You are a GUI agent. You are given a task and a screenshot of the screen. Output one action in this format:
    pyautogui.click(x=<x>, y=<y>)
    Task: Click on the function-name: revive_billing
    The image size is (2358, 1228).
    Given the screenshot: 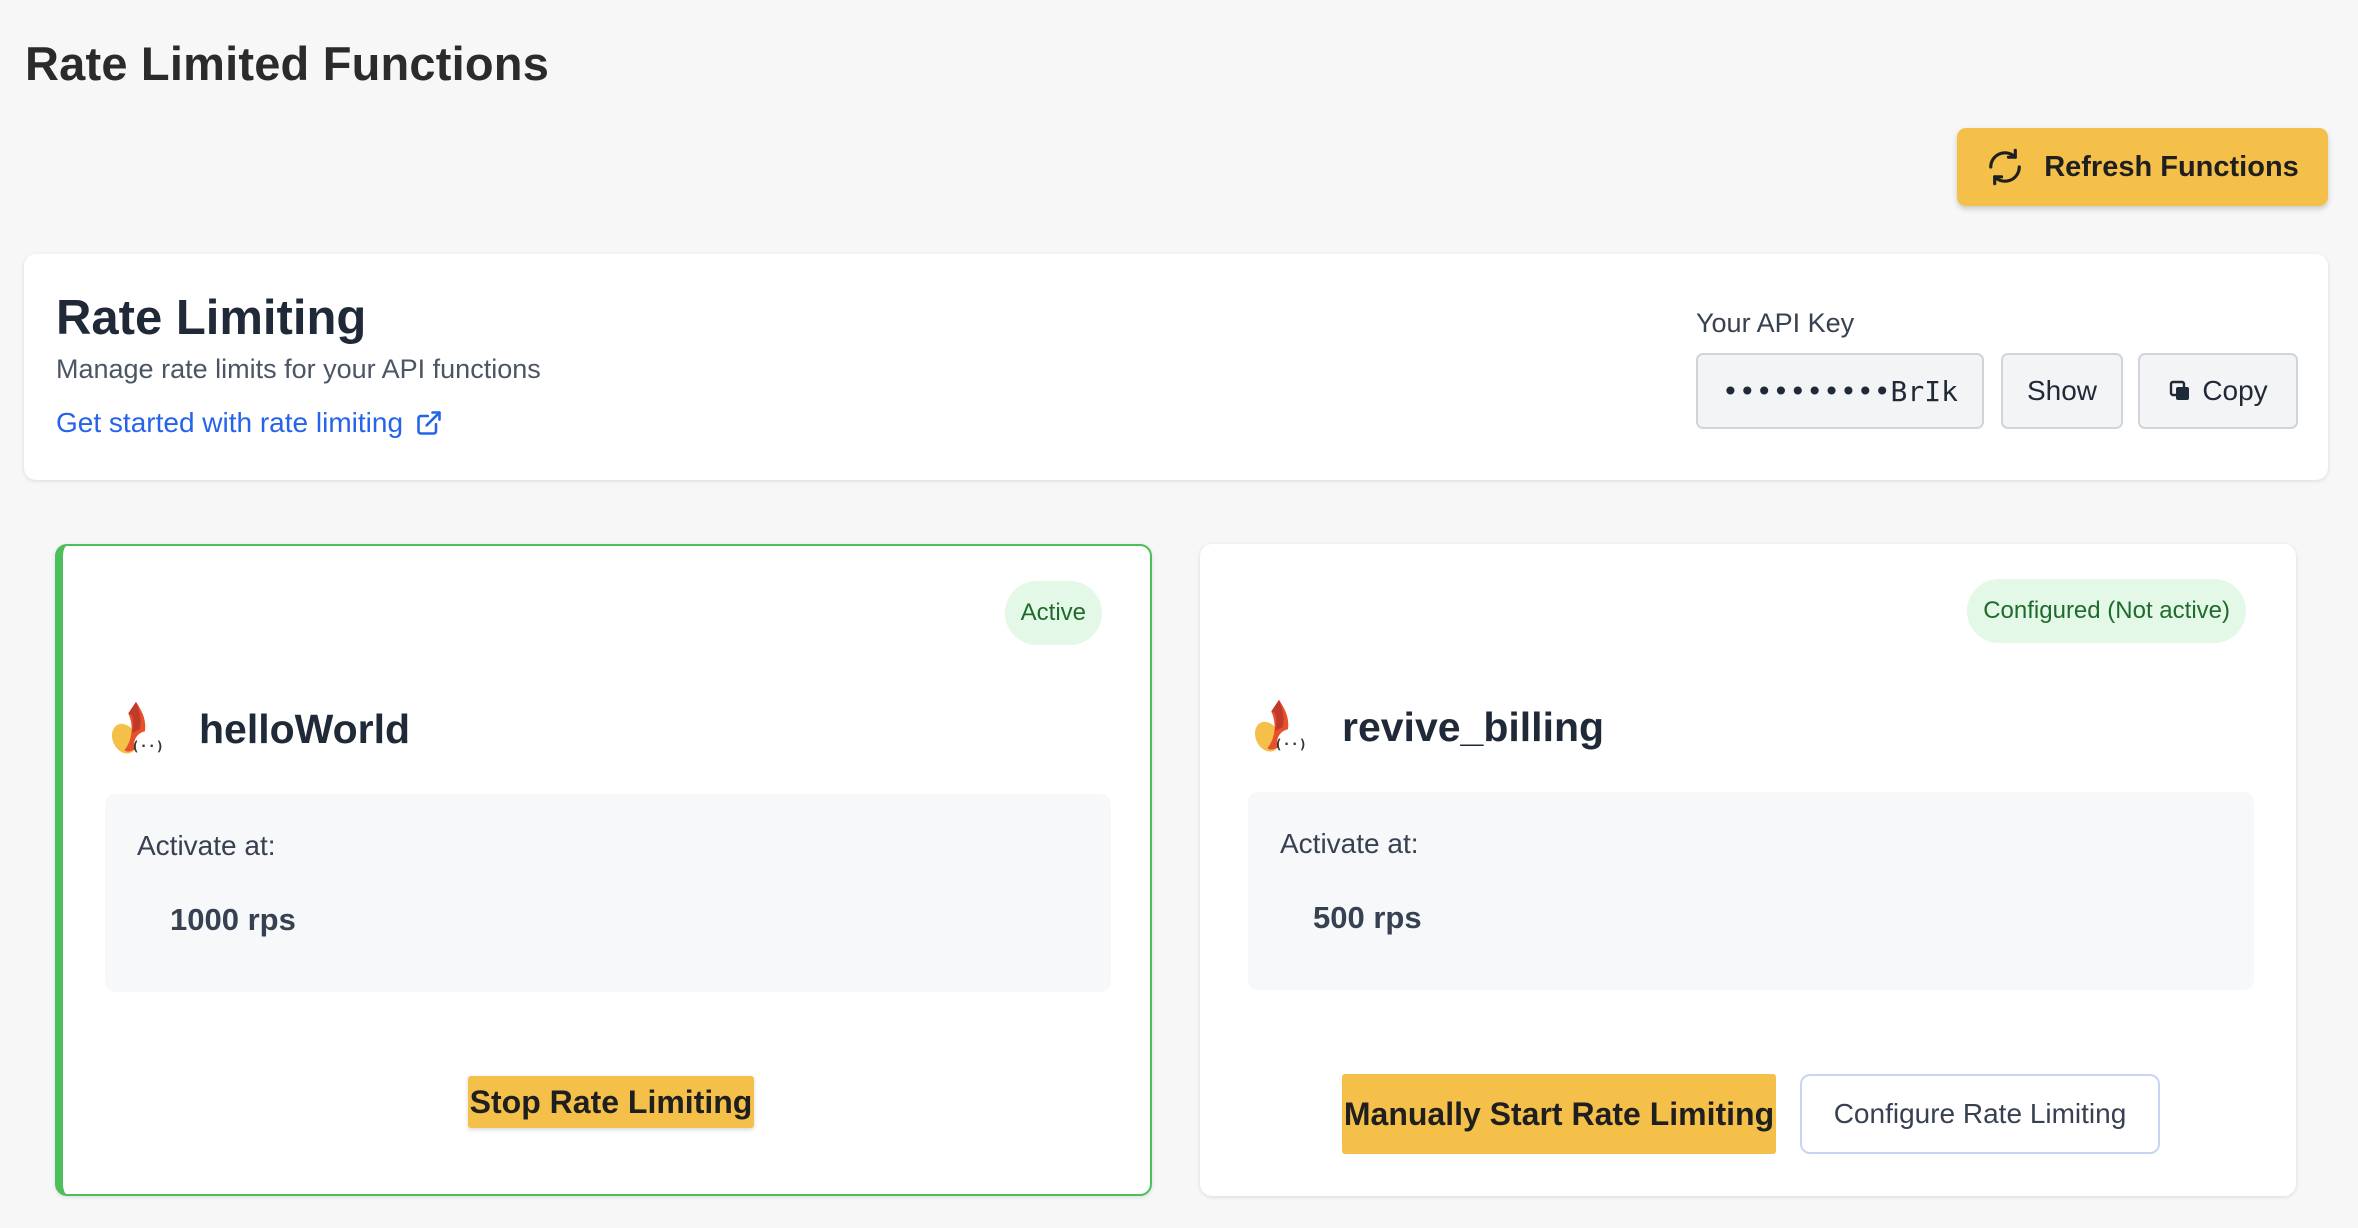 What is the action you would take?
    pyautogui.click(x=1473, y=726)
    